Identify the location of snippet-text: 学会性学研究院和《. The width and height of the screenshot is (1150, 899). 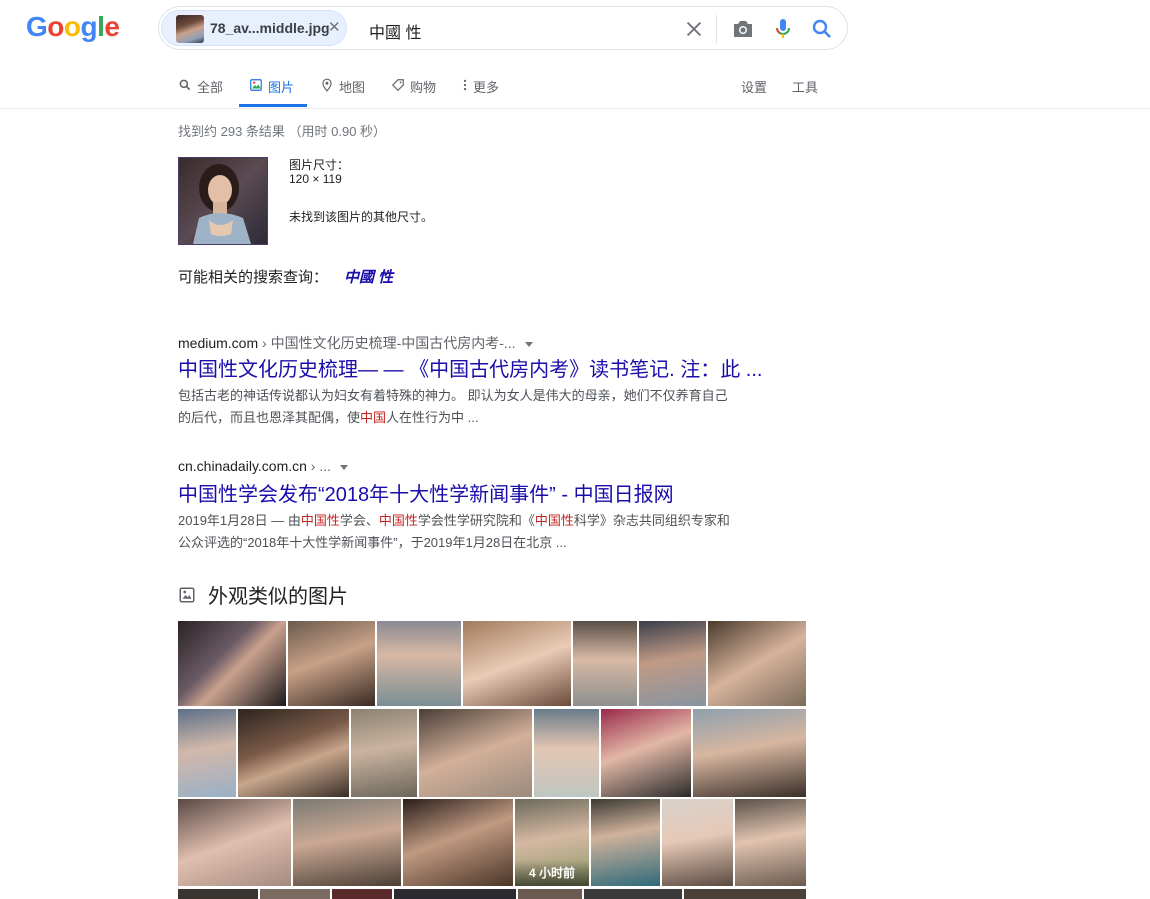
(476, 520).